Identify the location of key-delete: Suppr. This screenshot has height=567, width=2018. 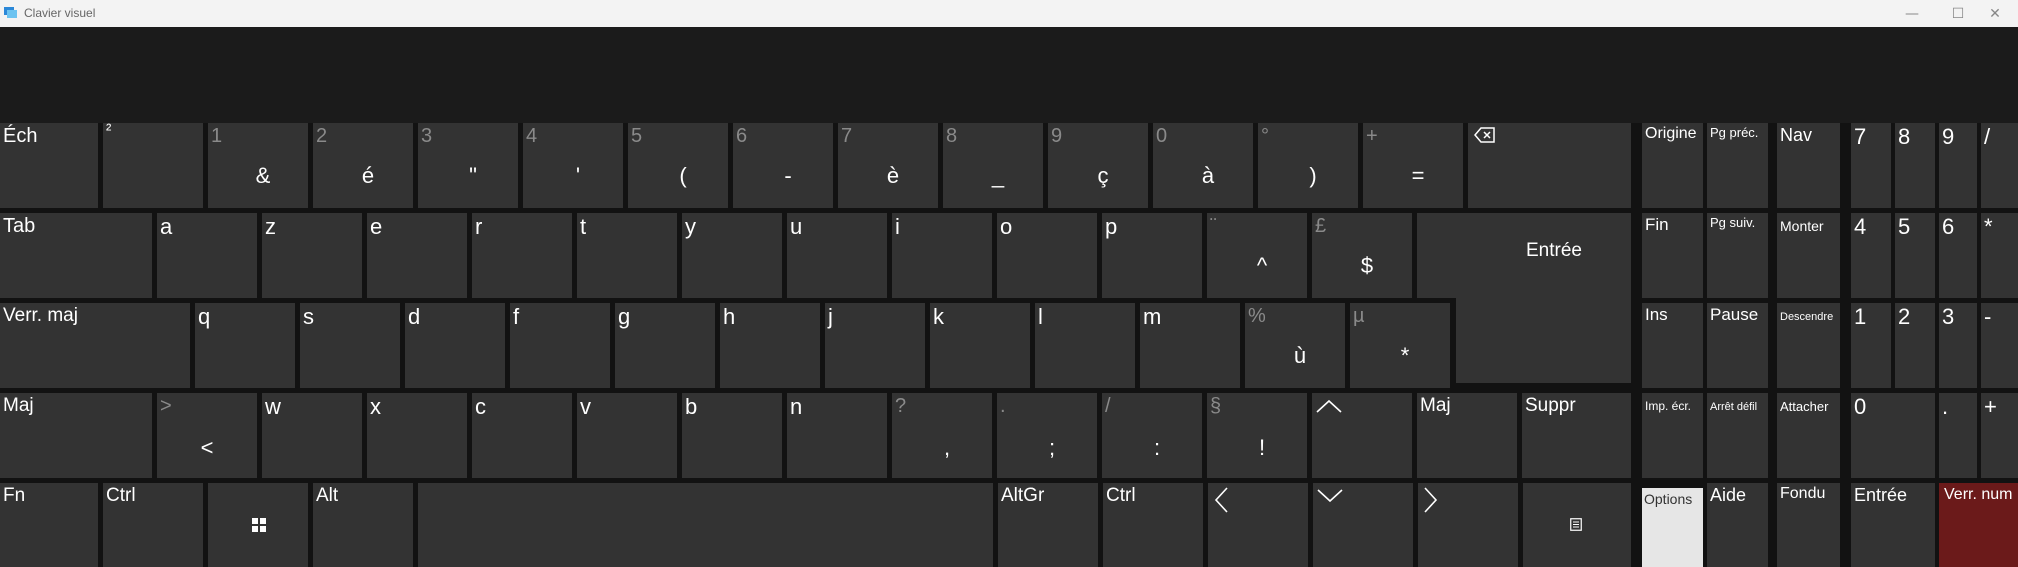
(1576, 435).